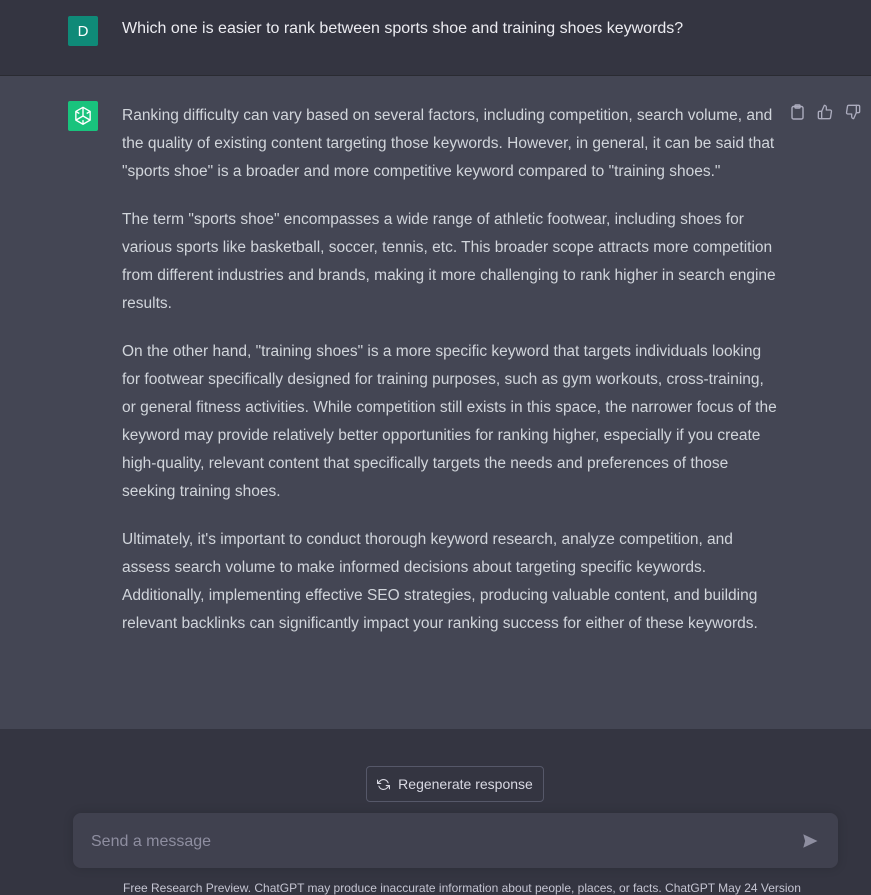  Describe the element at coordinates (436, 841) in the screenshot. I see `message-input` at that location.